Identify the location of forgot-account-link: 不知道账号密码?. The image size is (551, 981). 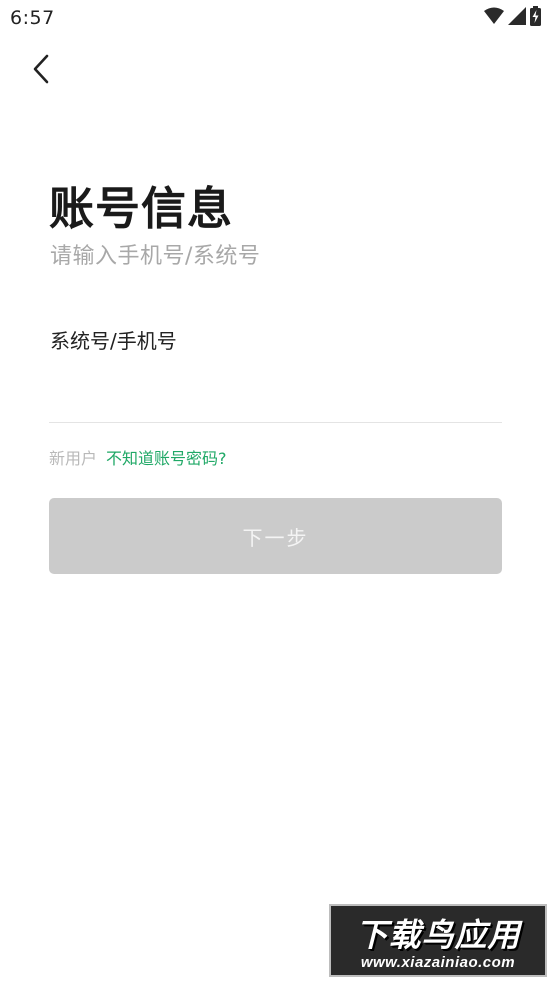
(166, 457).